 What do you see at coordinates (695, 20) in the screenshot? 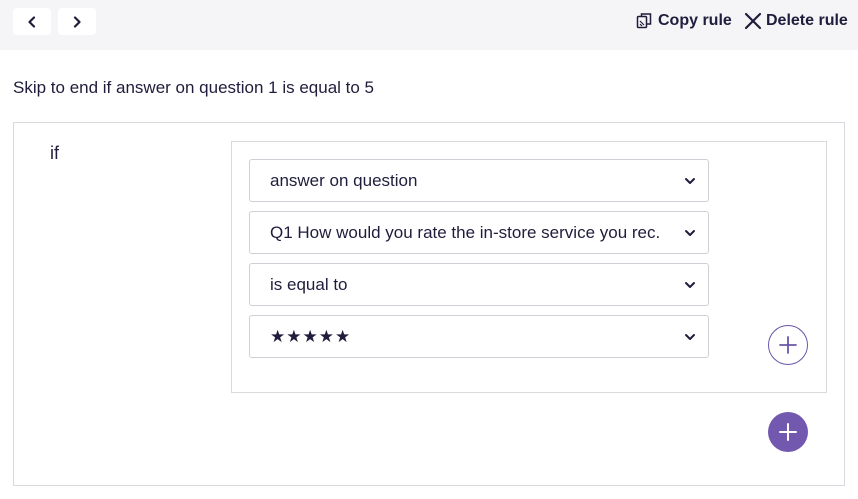
I see `copy-rule-label: Copy rule` at bounding box center [695, 20].